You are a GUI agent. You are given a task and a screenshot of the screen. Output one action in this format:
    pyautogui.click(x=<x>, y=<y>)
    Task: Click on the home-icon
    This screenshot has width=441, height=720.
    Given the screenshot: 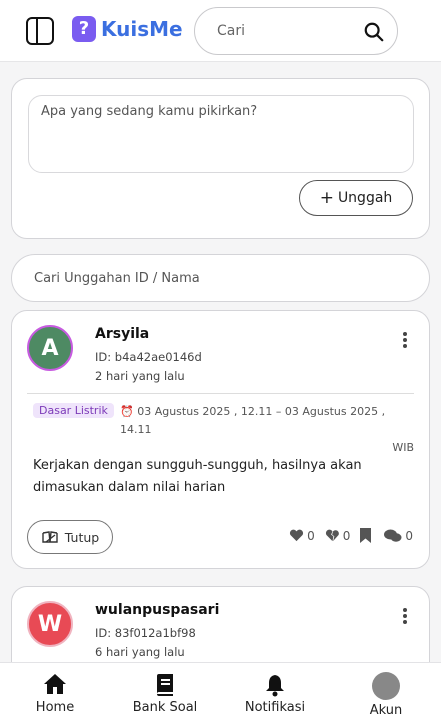 What is the action you would take?
    pyautogui.click(x=55, y=684)
    